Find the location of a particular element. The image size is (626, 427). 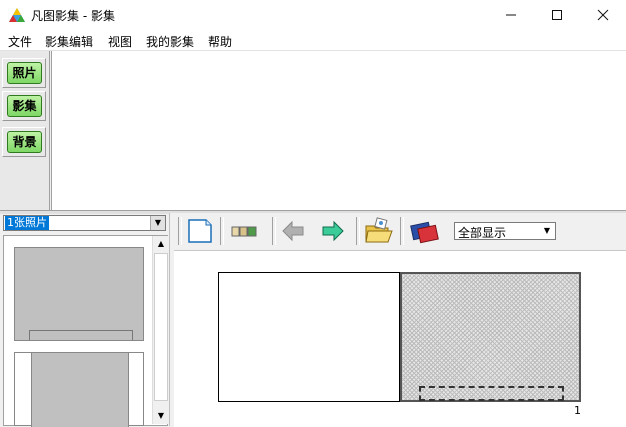

album-toolbar is located at coordinates (400, 231).